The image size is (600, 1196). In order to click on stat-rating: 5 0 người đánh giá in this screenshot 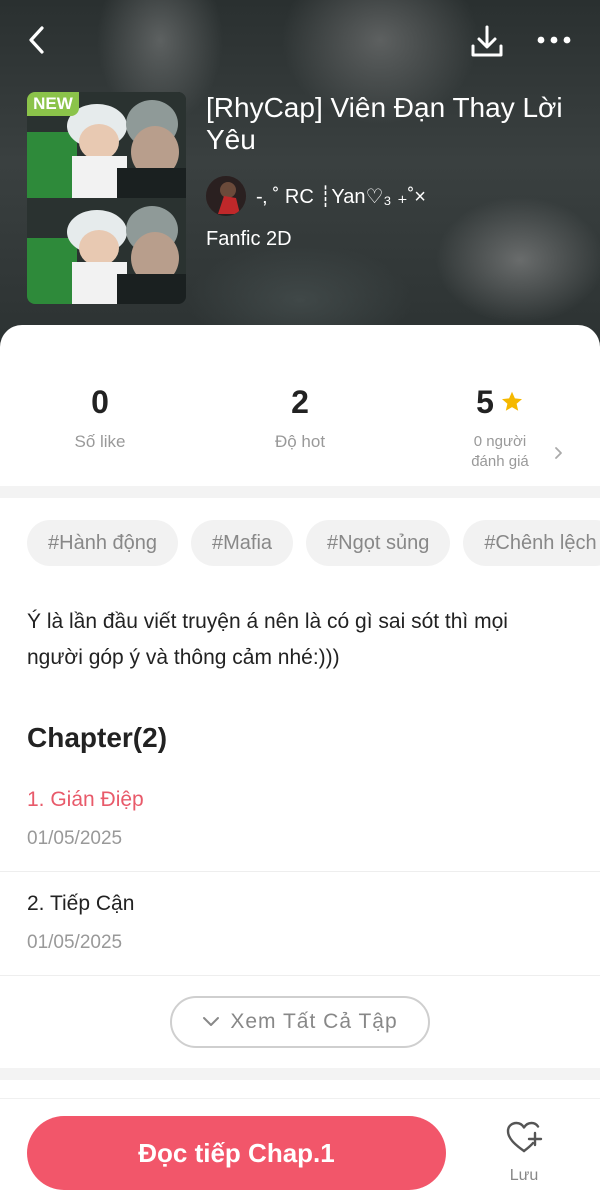, I will do `click(500, 426)`.